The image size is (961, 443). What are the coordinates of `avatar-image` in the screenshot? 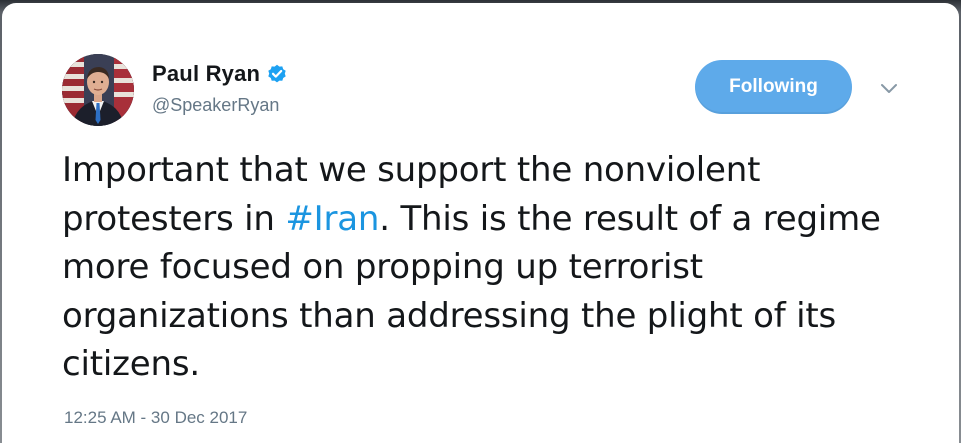 It's located at (98, 90).